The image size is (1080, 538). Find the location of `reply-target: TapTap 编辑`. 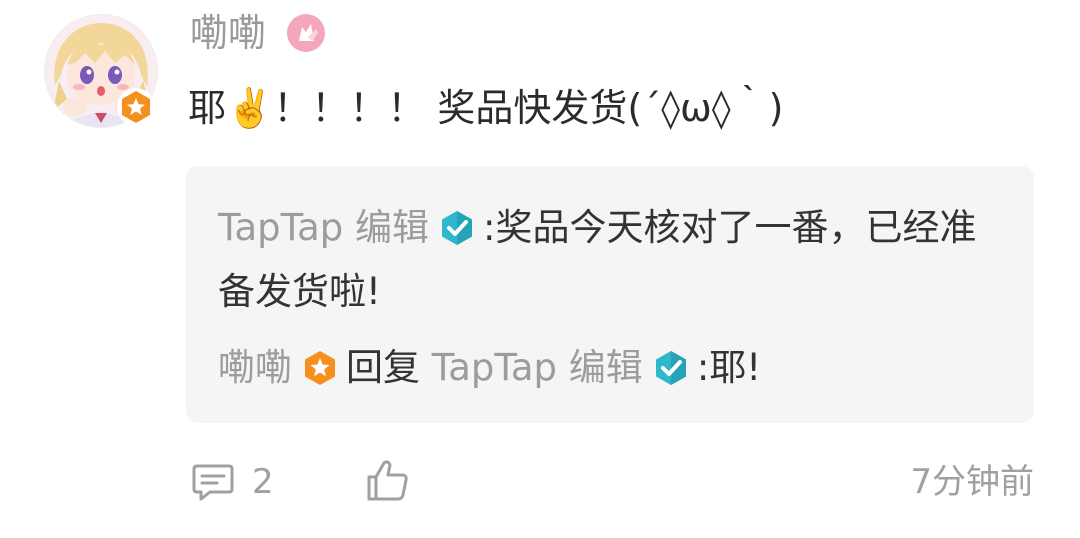

reply-target: TapTap 编辑 is located at coordinates (537, 367).